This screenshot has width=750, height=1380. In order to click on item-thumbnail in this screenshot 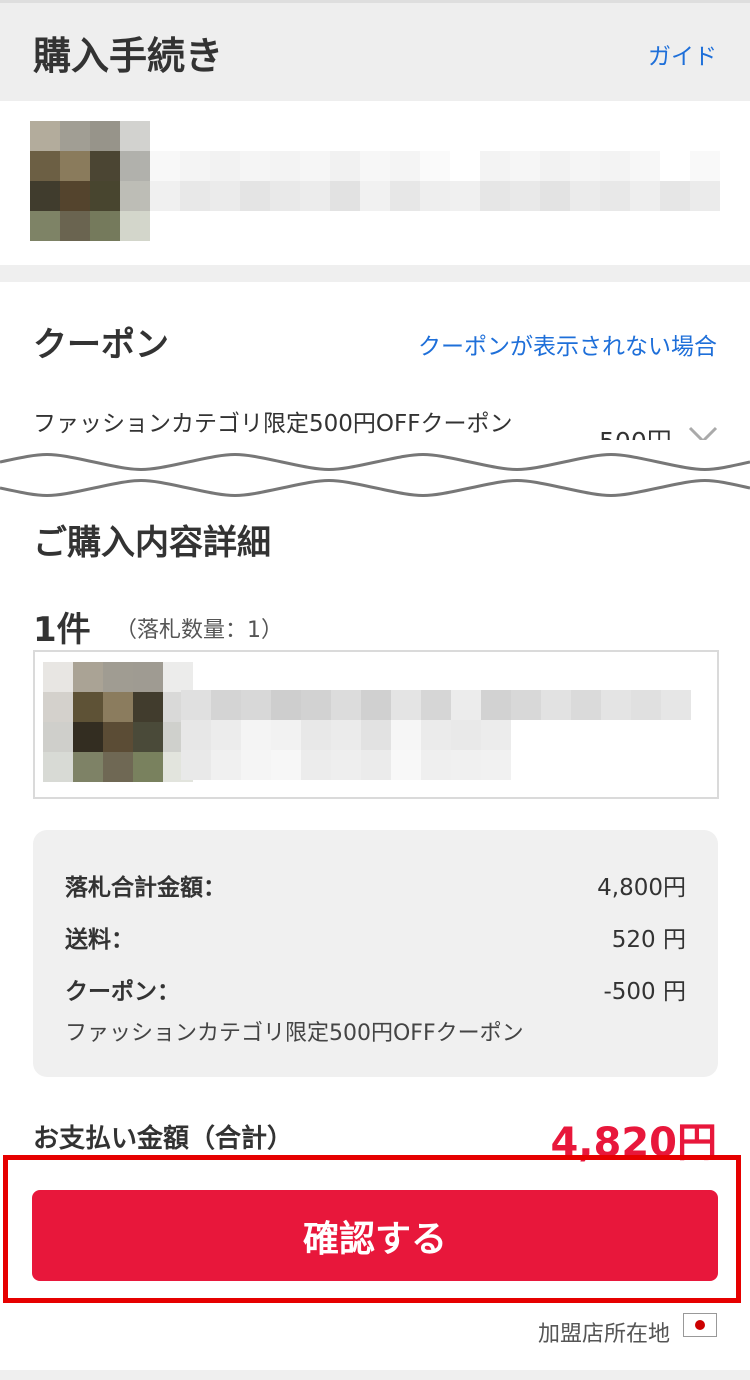, I will do `click(90, 181)`.